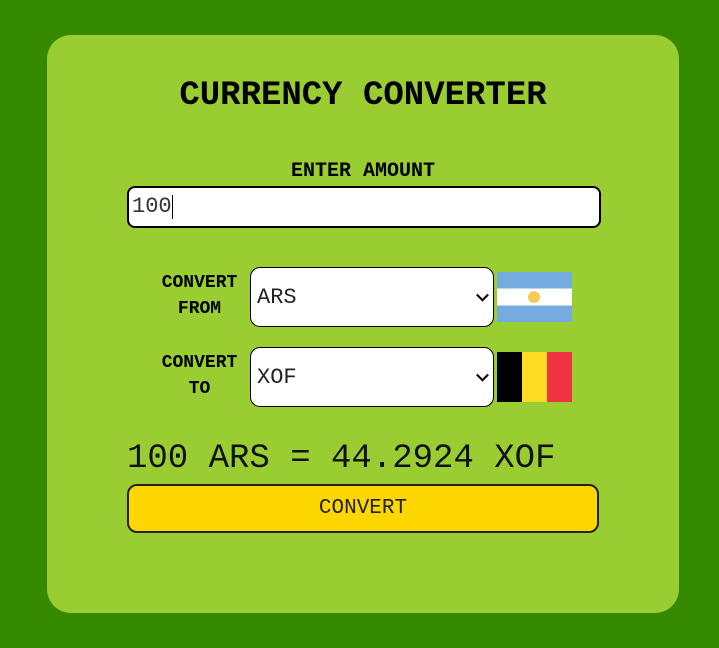  Describe the element at coordinates (363, 508) in the screenshot. I see `convert-button: CONVERT` at that location.